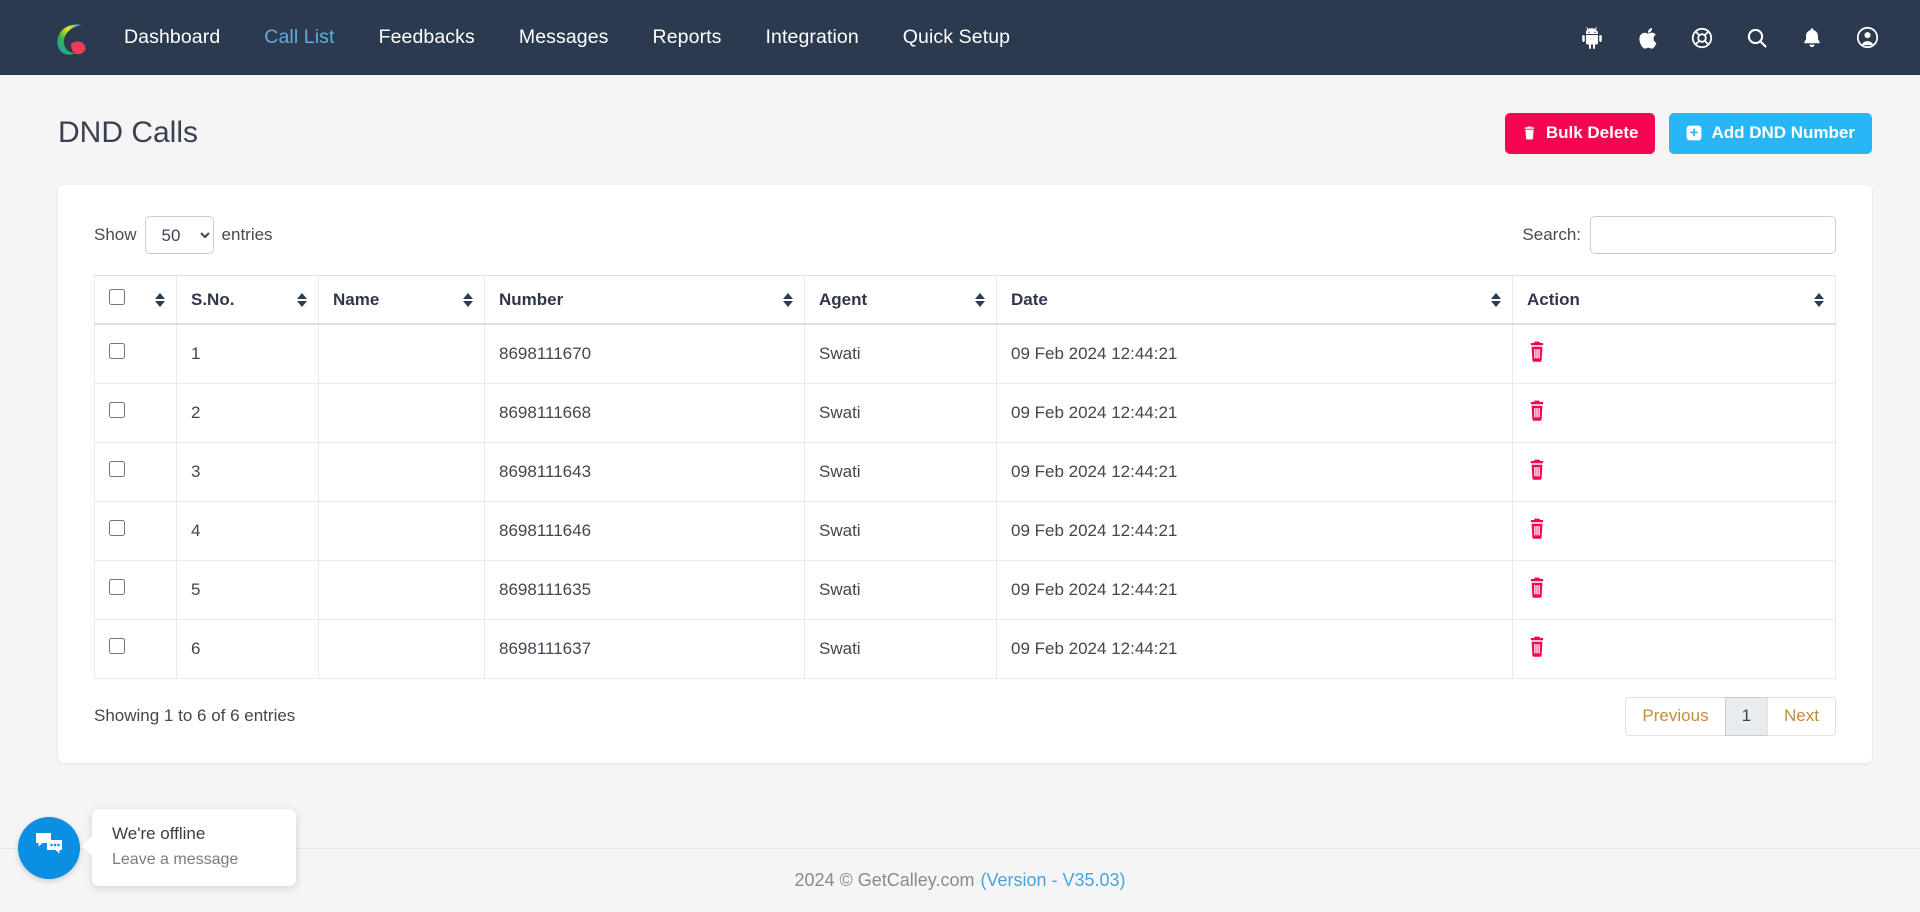 This screenshot has width=1920, height=912. Describe the element at coordinates (1675, 716) in the screenshot. I see `pagination-previous-button: Previous` at that location.